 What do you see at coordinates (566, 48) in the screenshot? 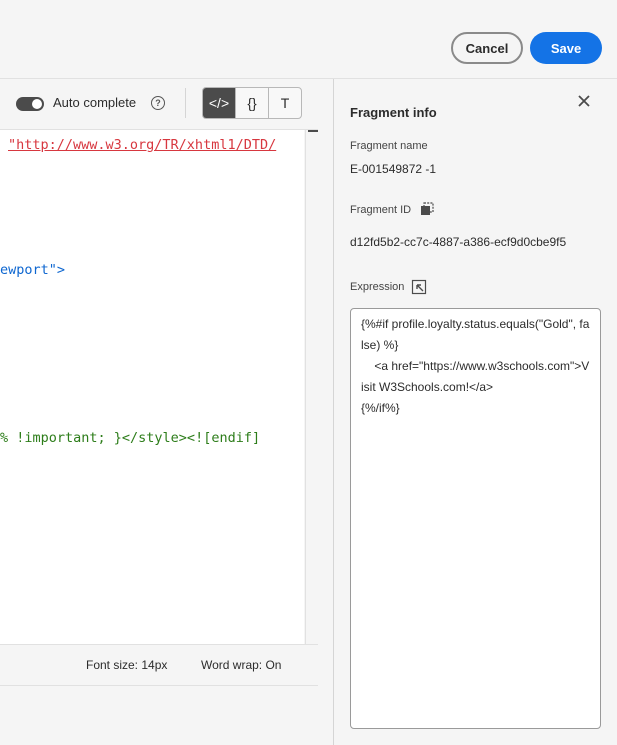
I see `save-button: Save` at bounding box center [566, 48].